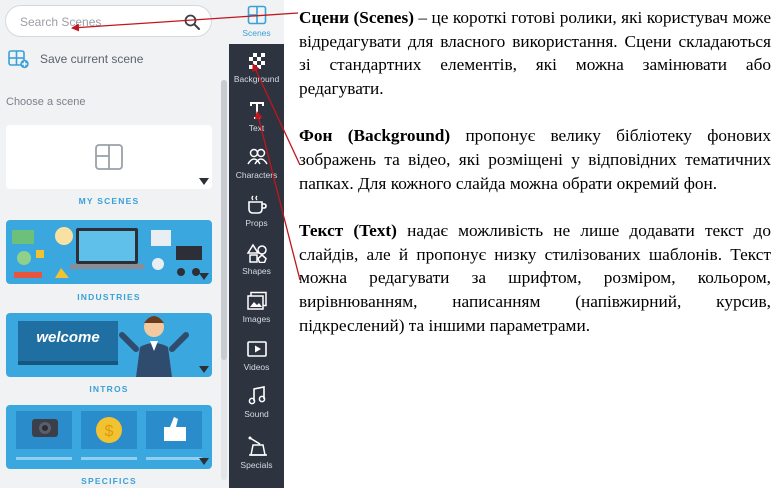 The width and height of the screenshot is (782, 488). I want to click on tool-props: Props, so click(256, 212).